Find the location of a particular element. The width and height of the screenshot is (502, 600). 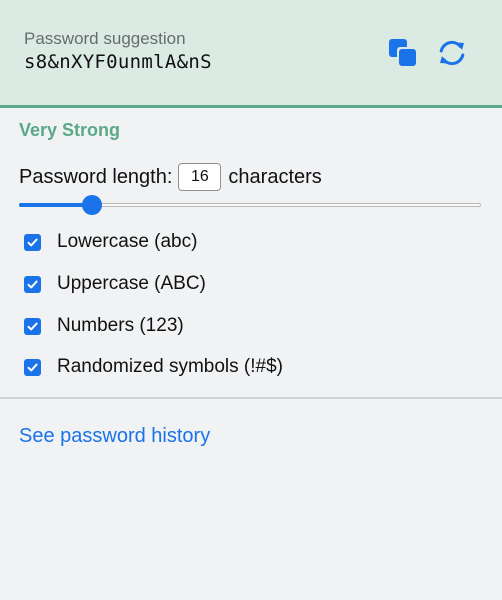

password-length-unit: characters is located at coordinates (275, 176).